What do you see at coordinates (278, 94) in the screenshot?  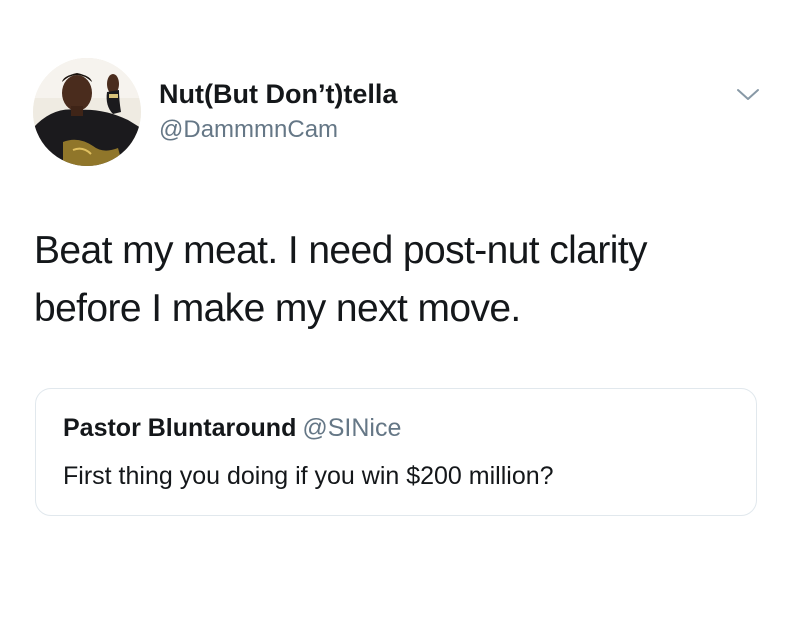 I see `author-display-name: Nut(But Don’t)tella` at bounding box center [278, 94].